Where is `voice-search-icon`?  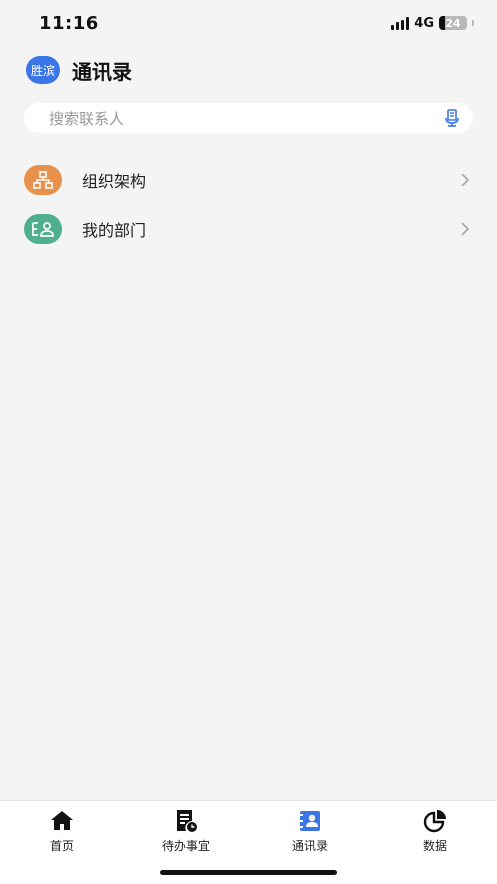
voice-search-icon is located at coordinates (452, 118).